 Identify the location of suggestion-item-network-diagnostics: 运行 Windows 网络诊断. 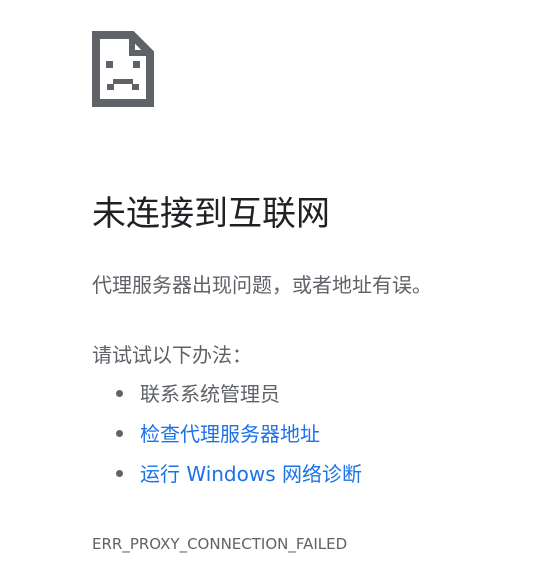
(237, 474).